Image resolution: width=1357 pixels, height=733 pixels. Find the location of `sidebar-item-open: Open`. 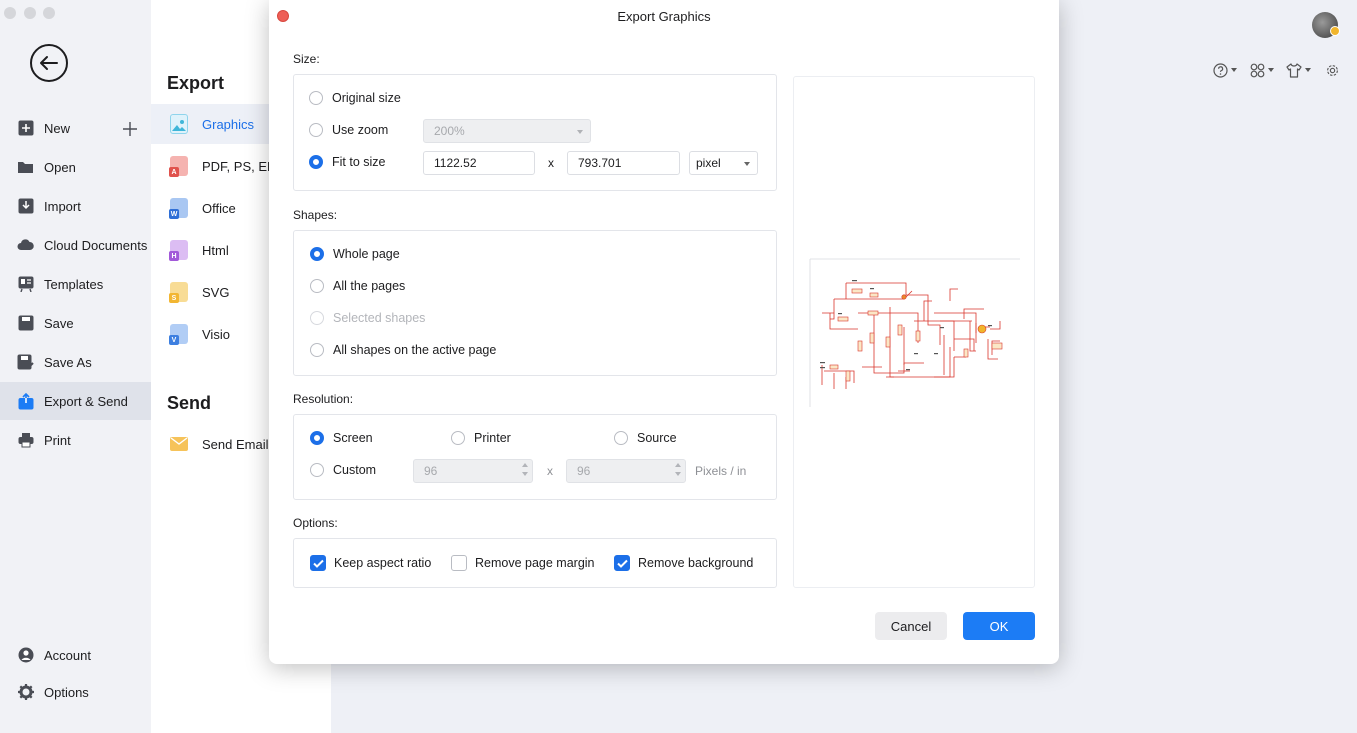

sidebar-item-open: Open is located at coordinates (75, 167).